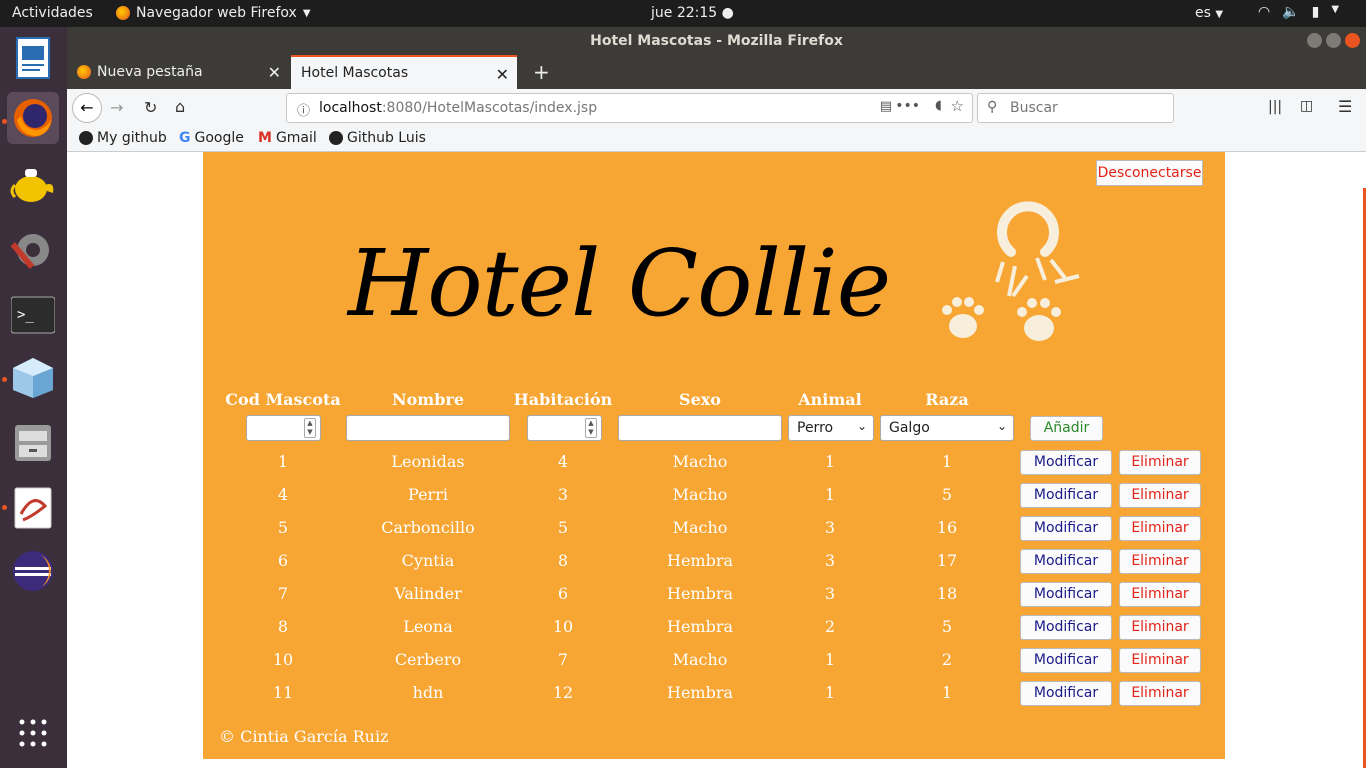 The height and width of the screenshot is (768, 1366). I want to click on show-apps-button, so click(33, 733).